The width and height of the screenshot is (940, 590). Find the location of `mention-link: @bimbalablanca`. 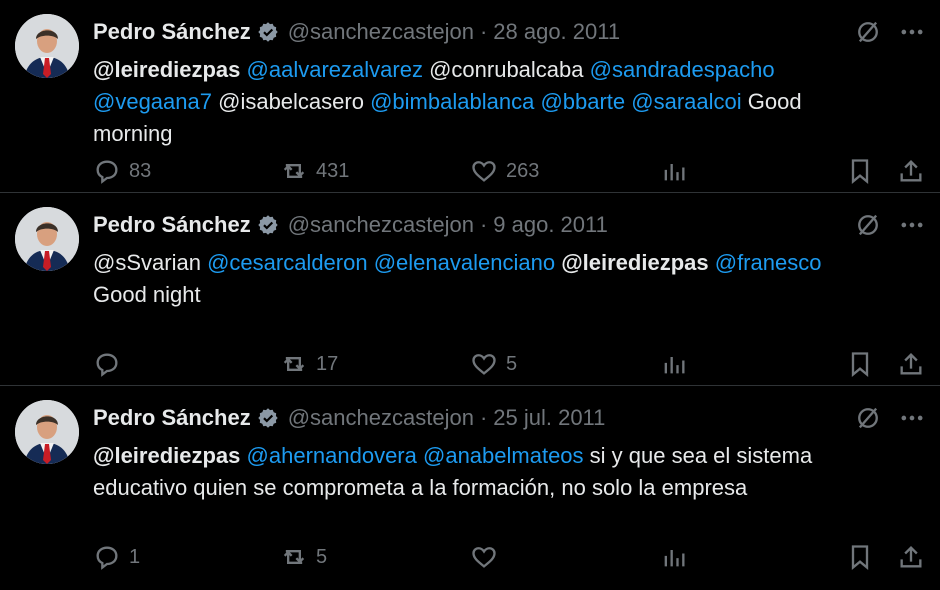

mention-link: @bimbalablanca is located at coordinates (452, 101).